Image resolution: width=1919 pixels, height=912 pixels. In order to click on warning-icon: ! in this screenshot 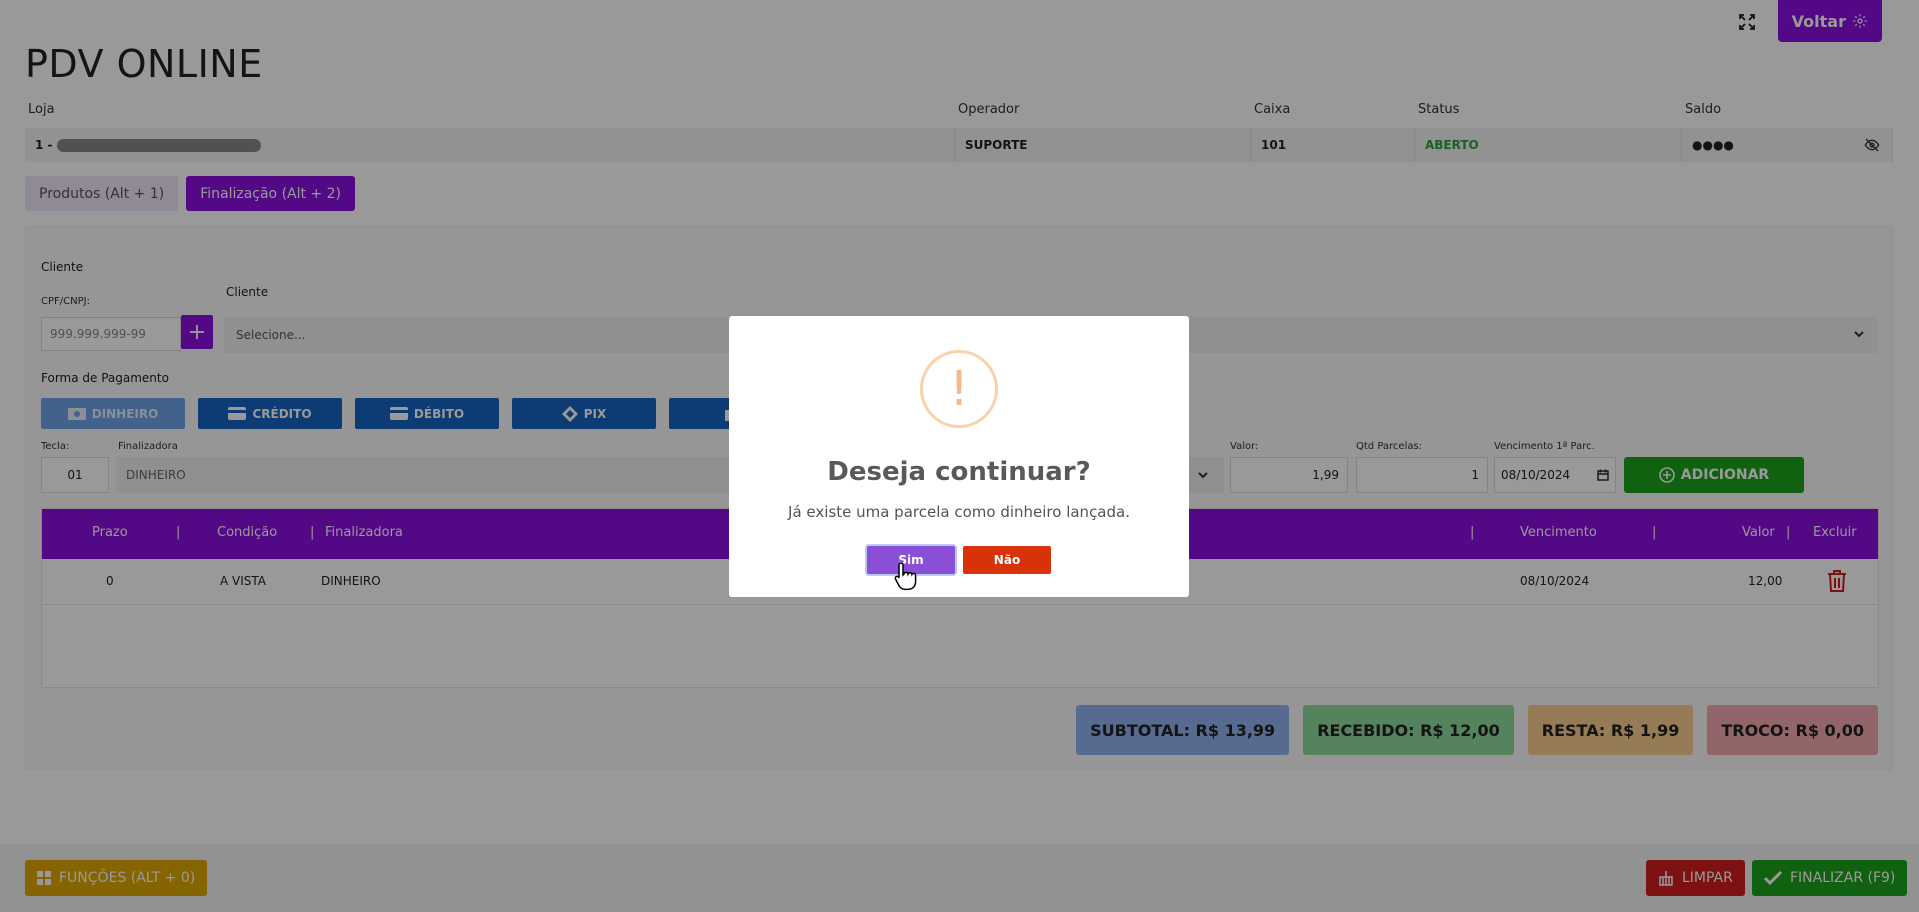, I will do `click(959, 389)`.